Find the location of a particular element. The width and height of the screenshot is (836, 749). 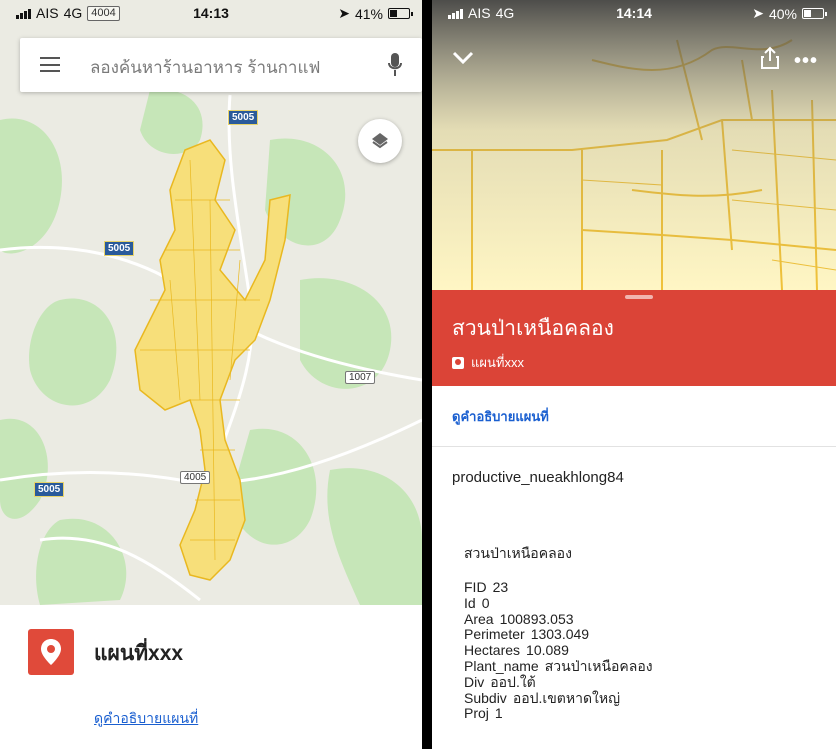

attribute-row: Plant_name สวนป่าเหนือคลอง is located at coordinates (558, 665).